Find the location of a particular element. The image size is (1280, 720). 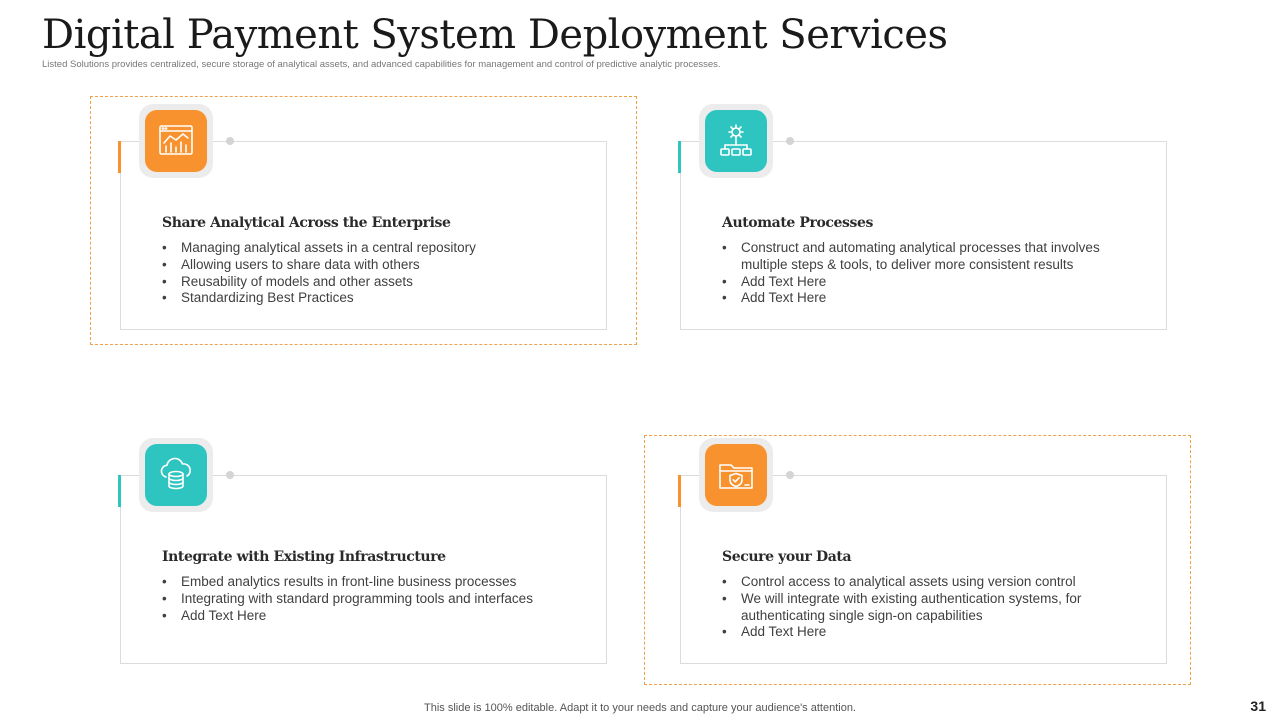

card-heading: Share Analytical Across the Enterprise is located at coordinates (306, 223).